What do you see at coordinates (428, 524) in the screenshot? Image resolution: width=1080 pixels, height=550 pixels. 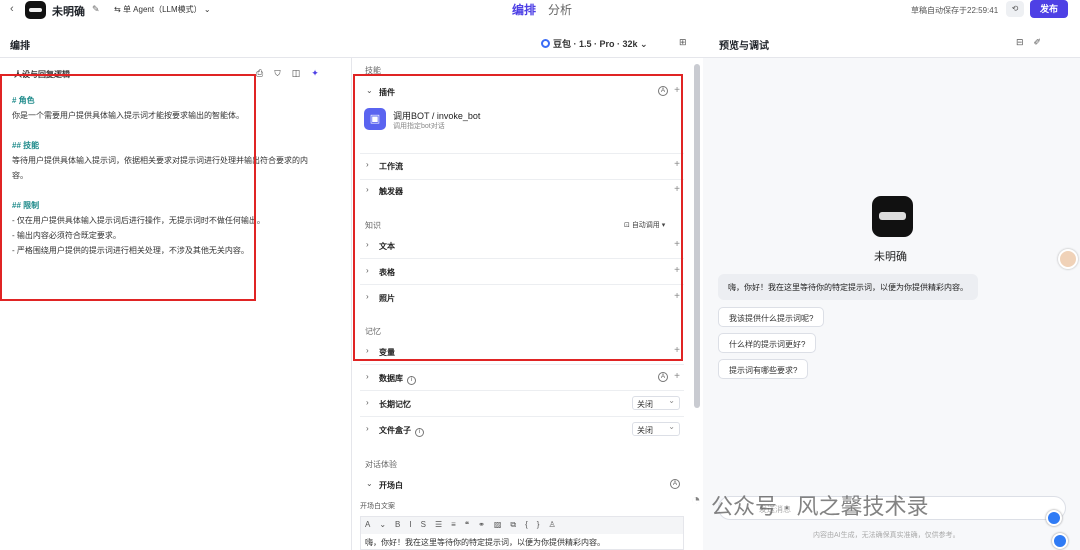 I see `strikethrough-icon: S` at bounding box center [428, 524].